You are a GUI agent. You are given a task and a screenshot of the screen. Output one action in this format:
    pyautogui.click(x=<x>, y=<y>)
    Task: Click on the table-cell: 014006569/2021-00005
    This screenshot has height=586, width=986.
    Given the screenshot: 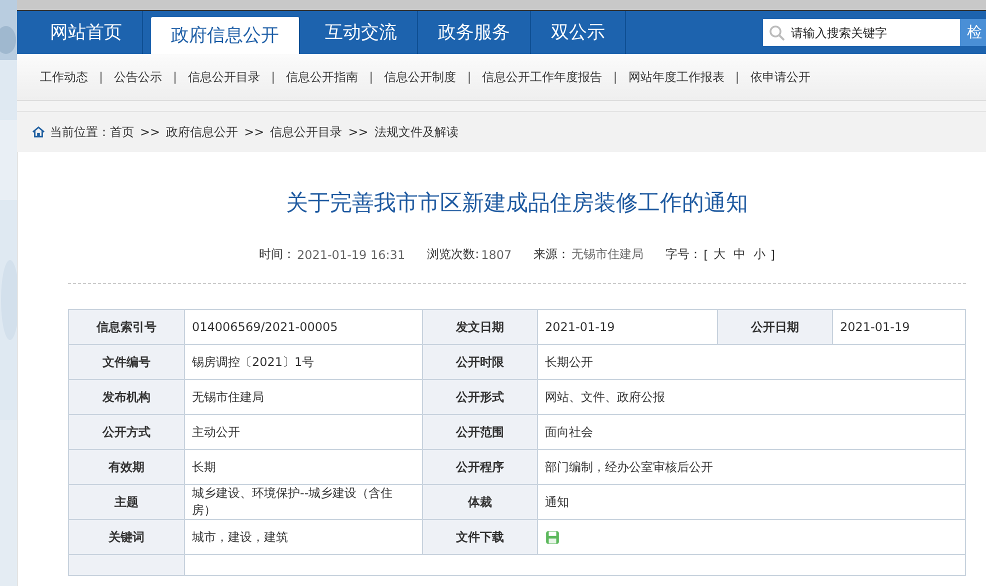 What is the action you would take?
    pyautogui.click(x=303, y=327)
    